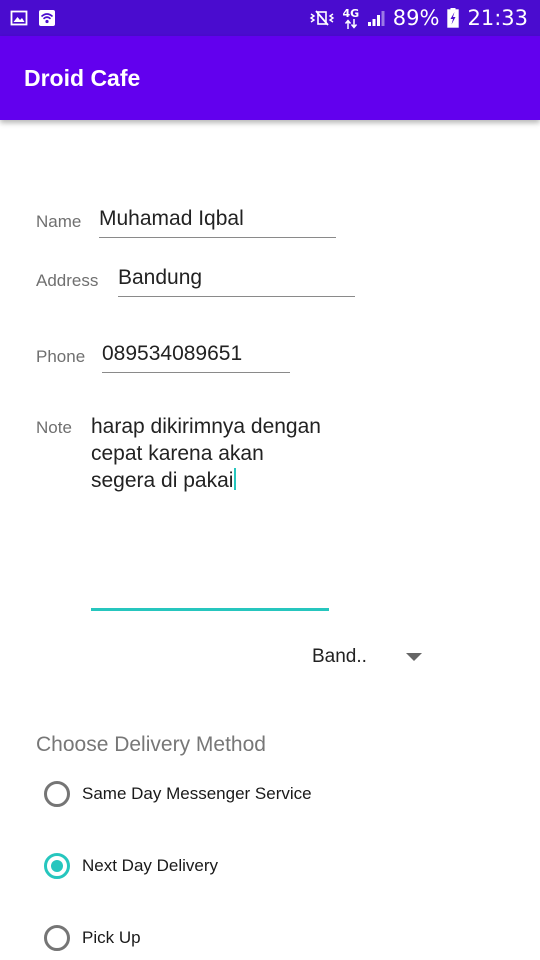  What do you see at coordinates (33, 18) in the screenshot?
I see `status-bar-notifications` at bounding box center [33, 18].